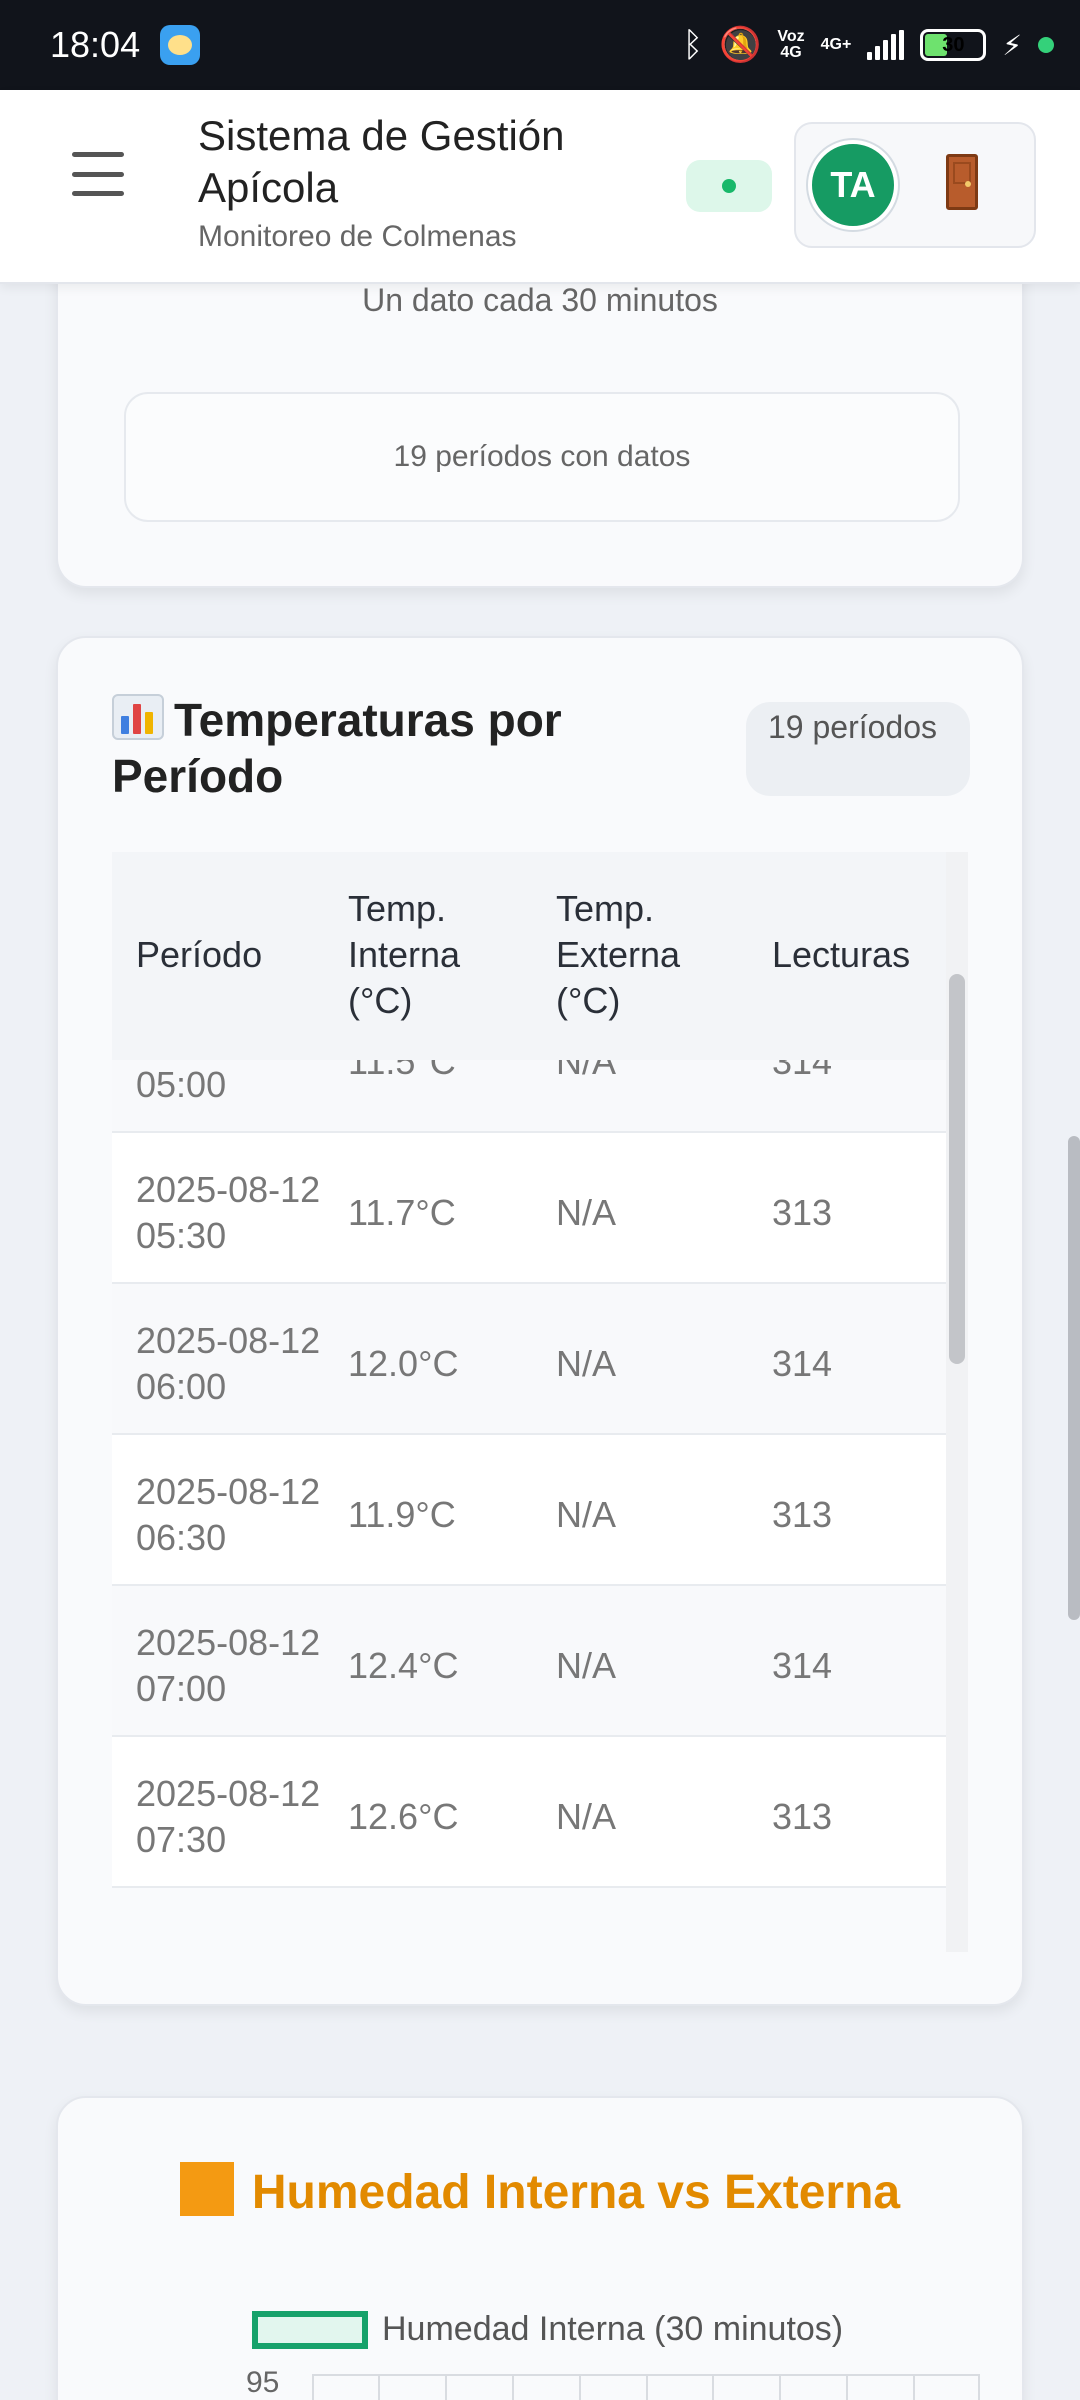  I want to click on bar-chart-icon, so click(138, 717).